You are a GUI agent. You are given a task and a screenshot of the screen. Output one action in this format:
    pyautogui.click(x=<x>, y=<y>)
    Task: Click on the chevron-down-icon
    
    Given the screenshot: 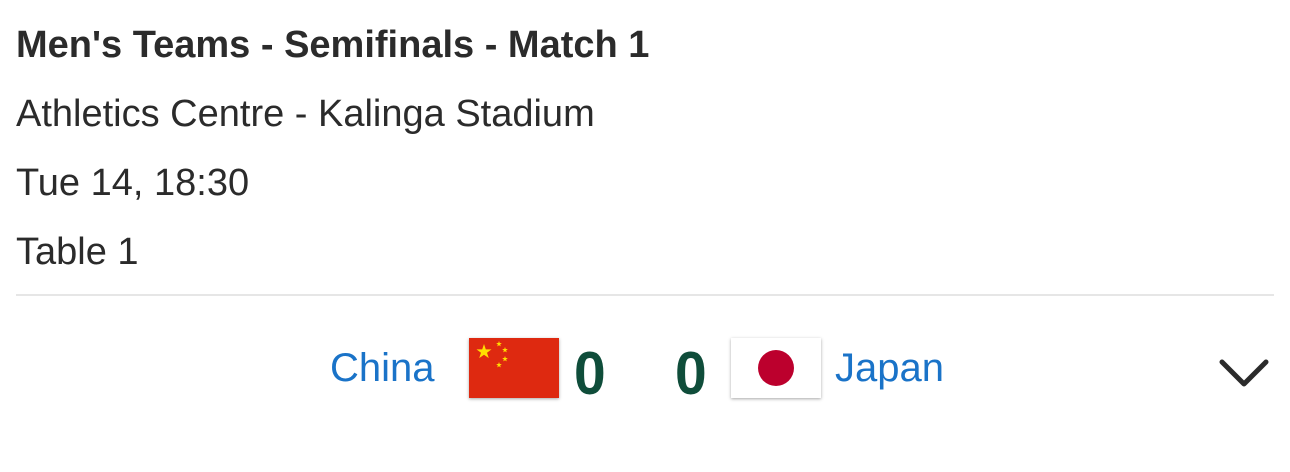 What is the action you would take?
    pyautogui.click(x=1244, y=374)
    